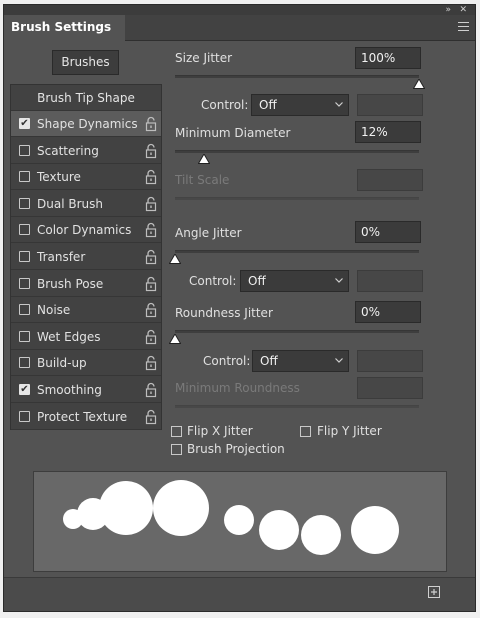 This screenshot has width=480, height=618. I want to click on minimum-diameter-slider, so click(297, 151).